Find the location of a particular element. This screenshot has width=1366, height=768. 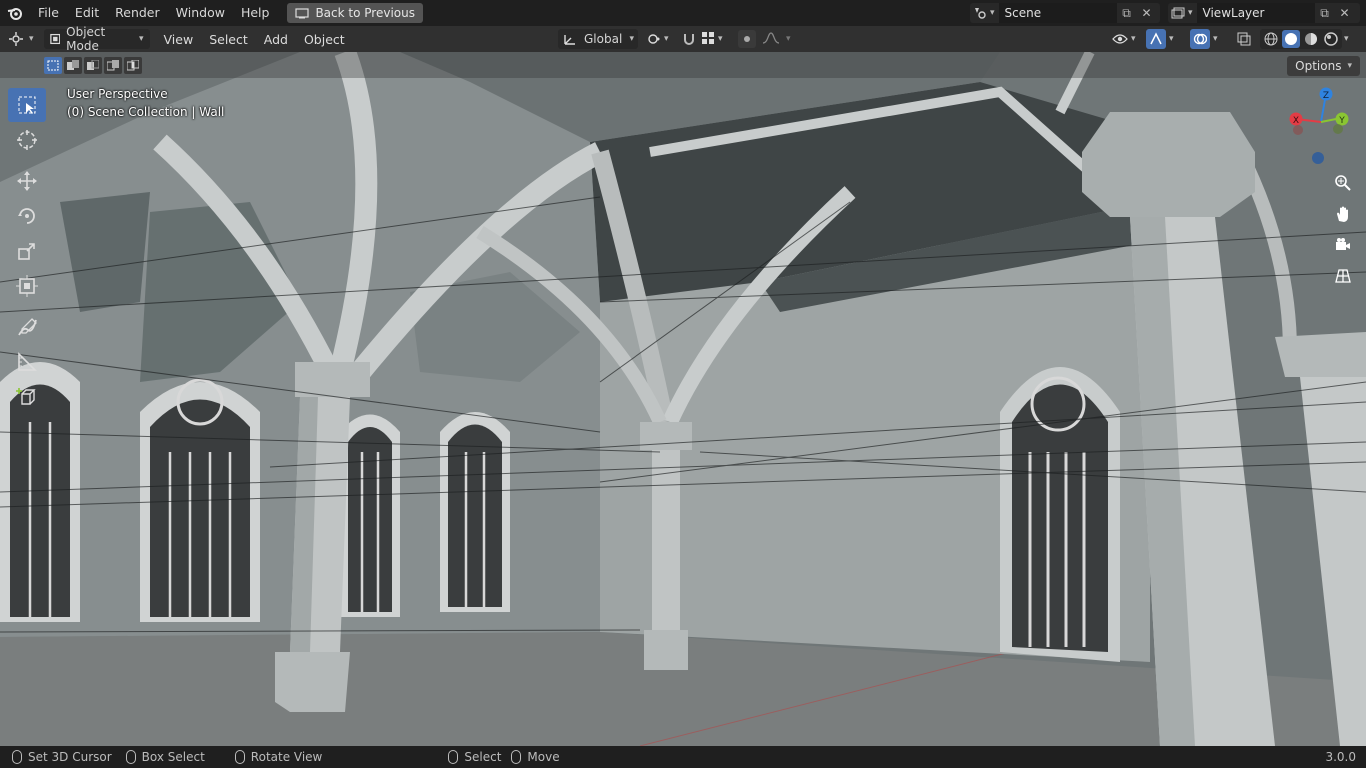

rotate-tool-icon is located at coordinates (27, 216).